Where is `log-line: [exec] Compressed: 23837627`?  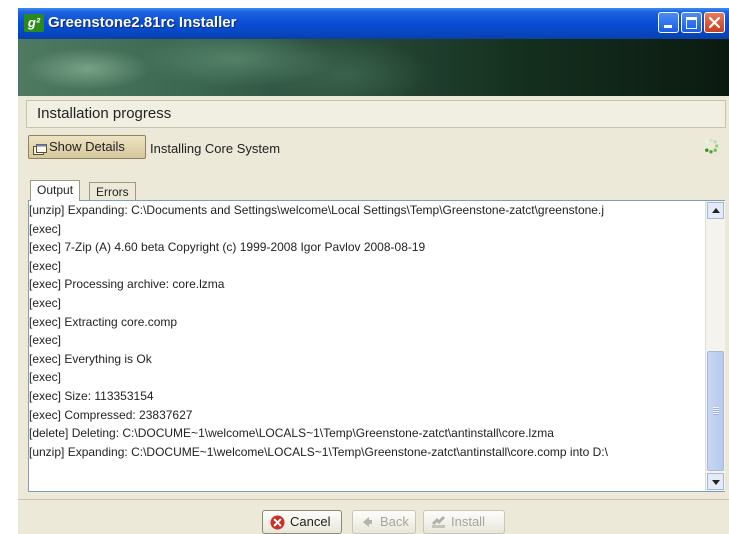
log-line: [exec] Compressed: 23837627 is located at coordinates (111, 414).